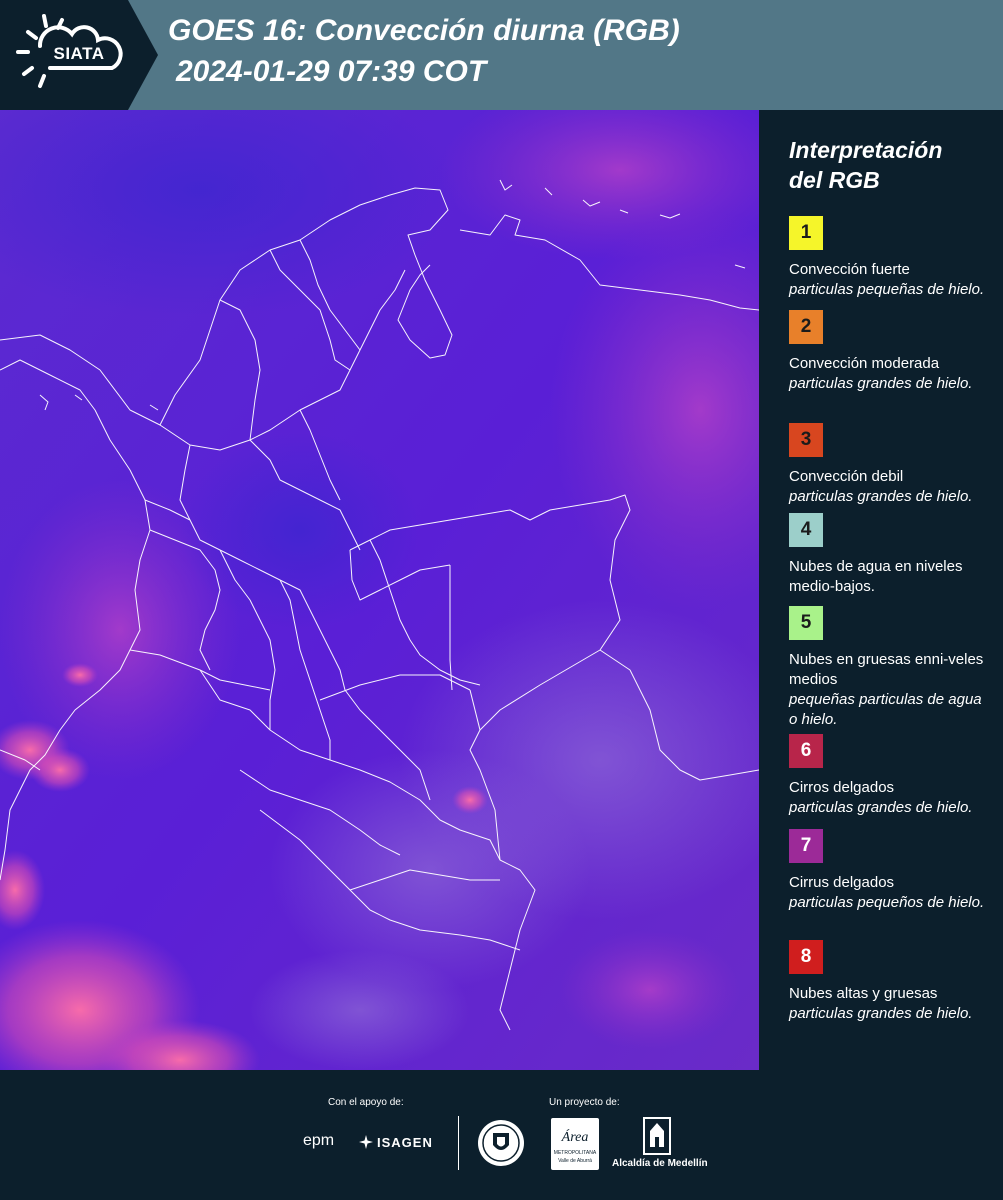 Image resolution: width=1003 pixels, height=1200 pixels. I want to click on area-logo-sub2: Valle de Aburrá, so click(575, 1161).